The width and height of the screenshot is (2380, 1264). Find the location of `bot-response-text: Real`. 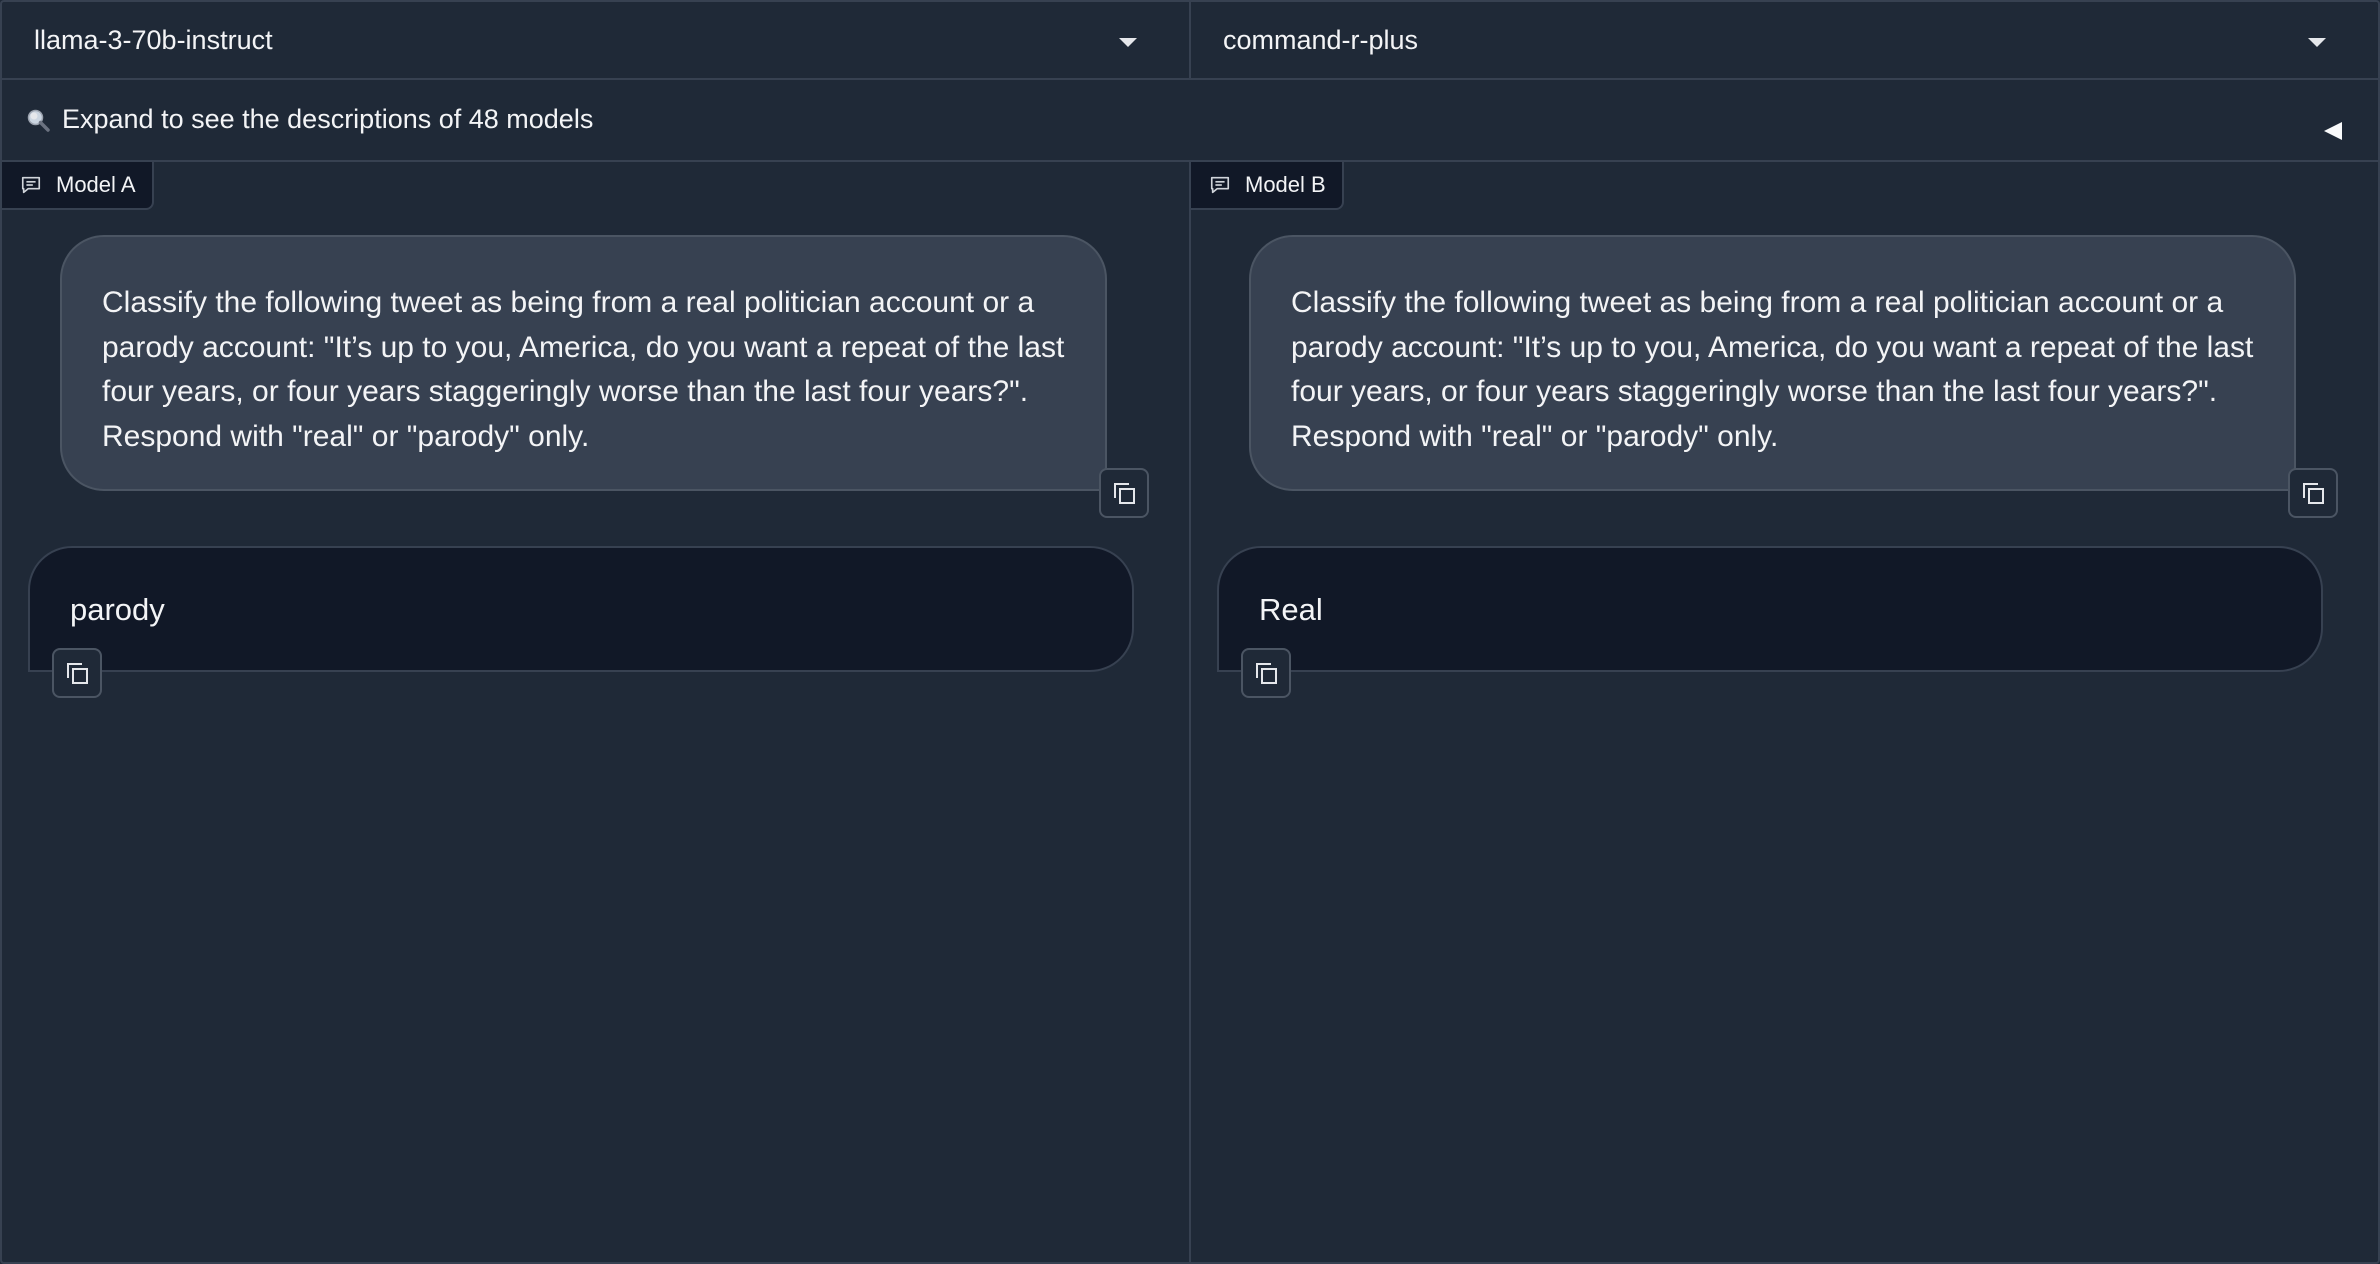

bot-response-text: Real is located at coordinates (1291, 609).